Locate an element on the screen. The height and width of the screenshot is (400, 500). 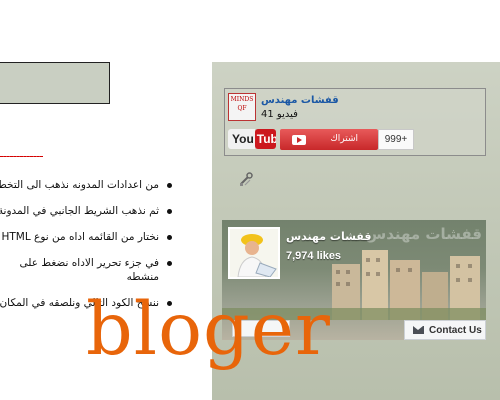
play-icon is located at coordinates (299, 140).